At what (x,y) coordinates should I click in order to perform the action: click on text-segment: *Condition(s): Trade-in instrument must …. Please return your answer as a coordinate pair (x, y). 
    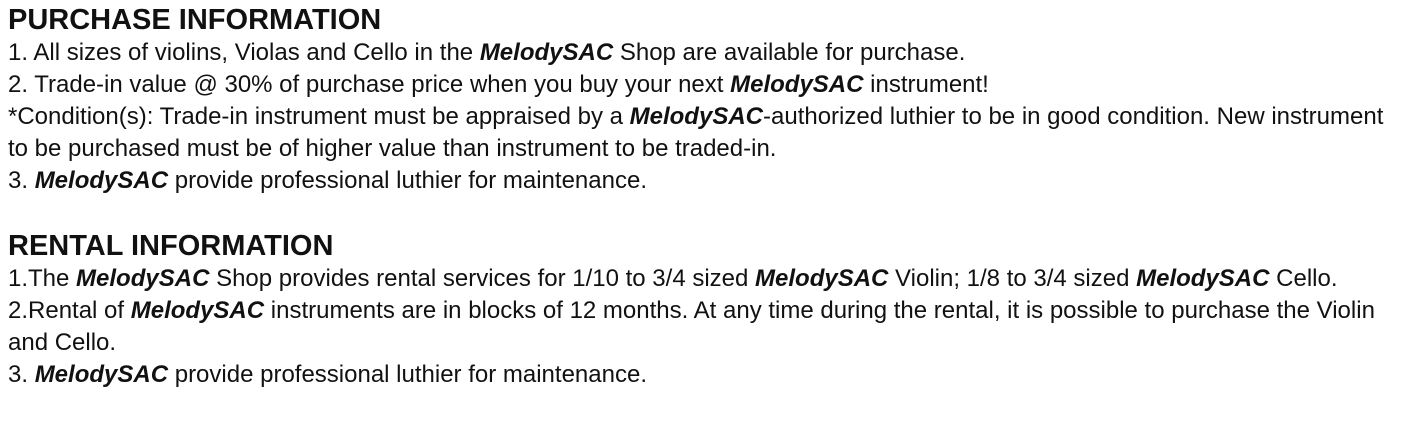
    Looking at the image, I should click on (319, 116).